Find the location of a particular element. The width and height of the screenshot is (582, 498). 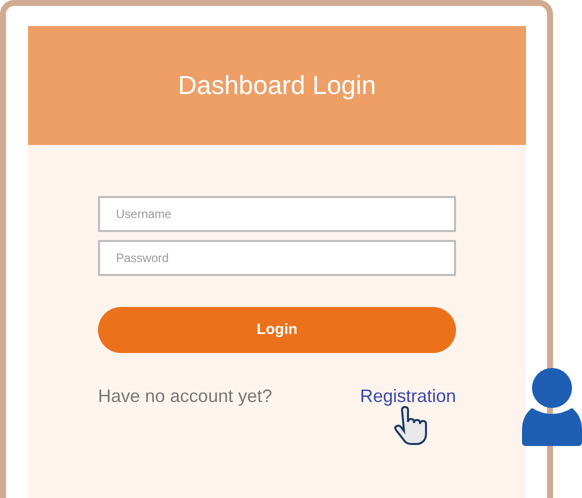

registration-link: Registration is located at coordinates (408, 396).